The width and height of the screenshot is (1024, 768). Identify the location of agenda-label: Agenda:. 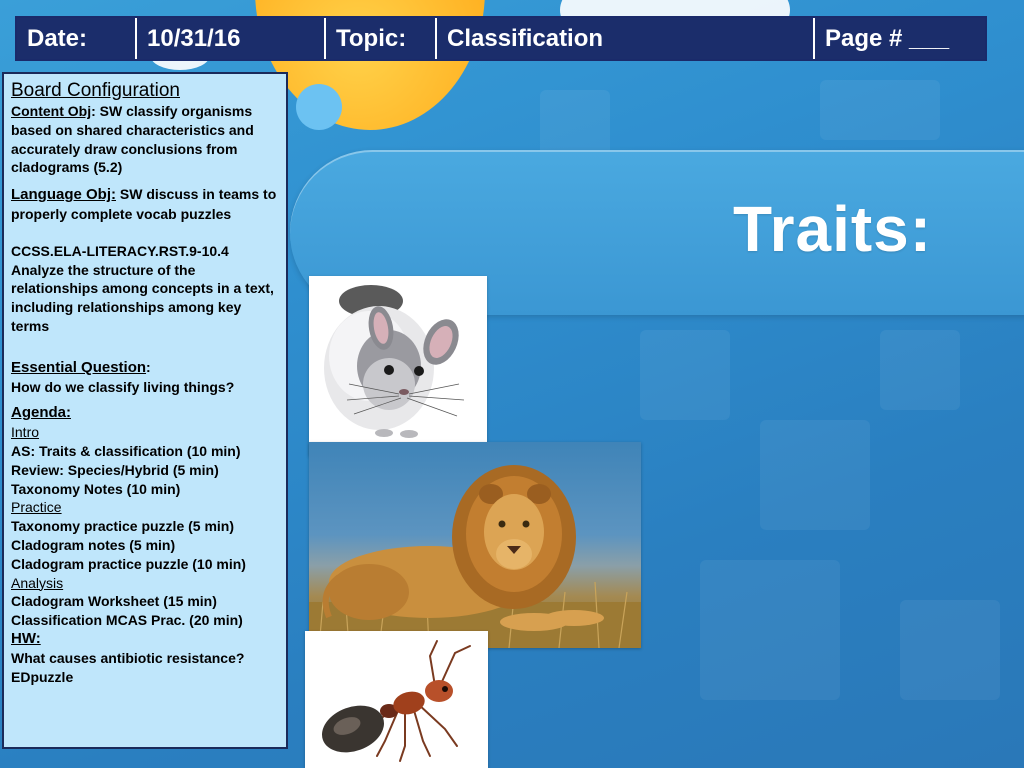
(41, 413).